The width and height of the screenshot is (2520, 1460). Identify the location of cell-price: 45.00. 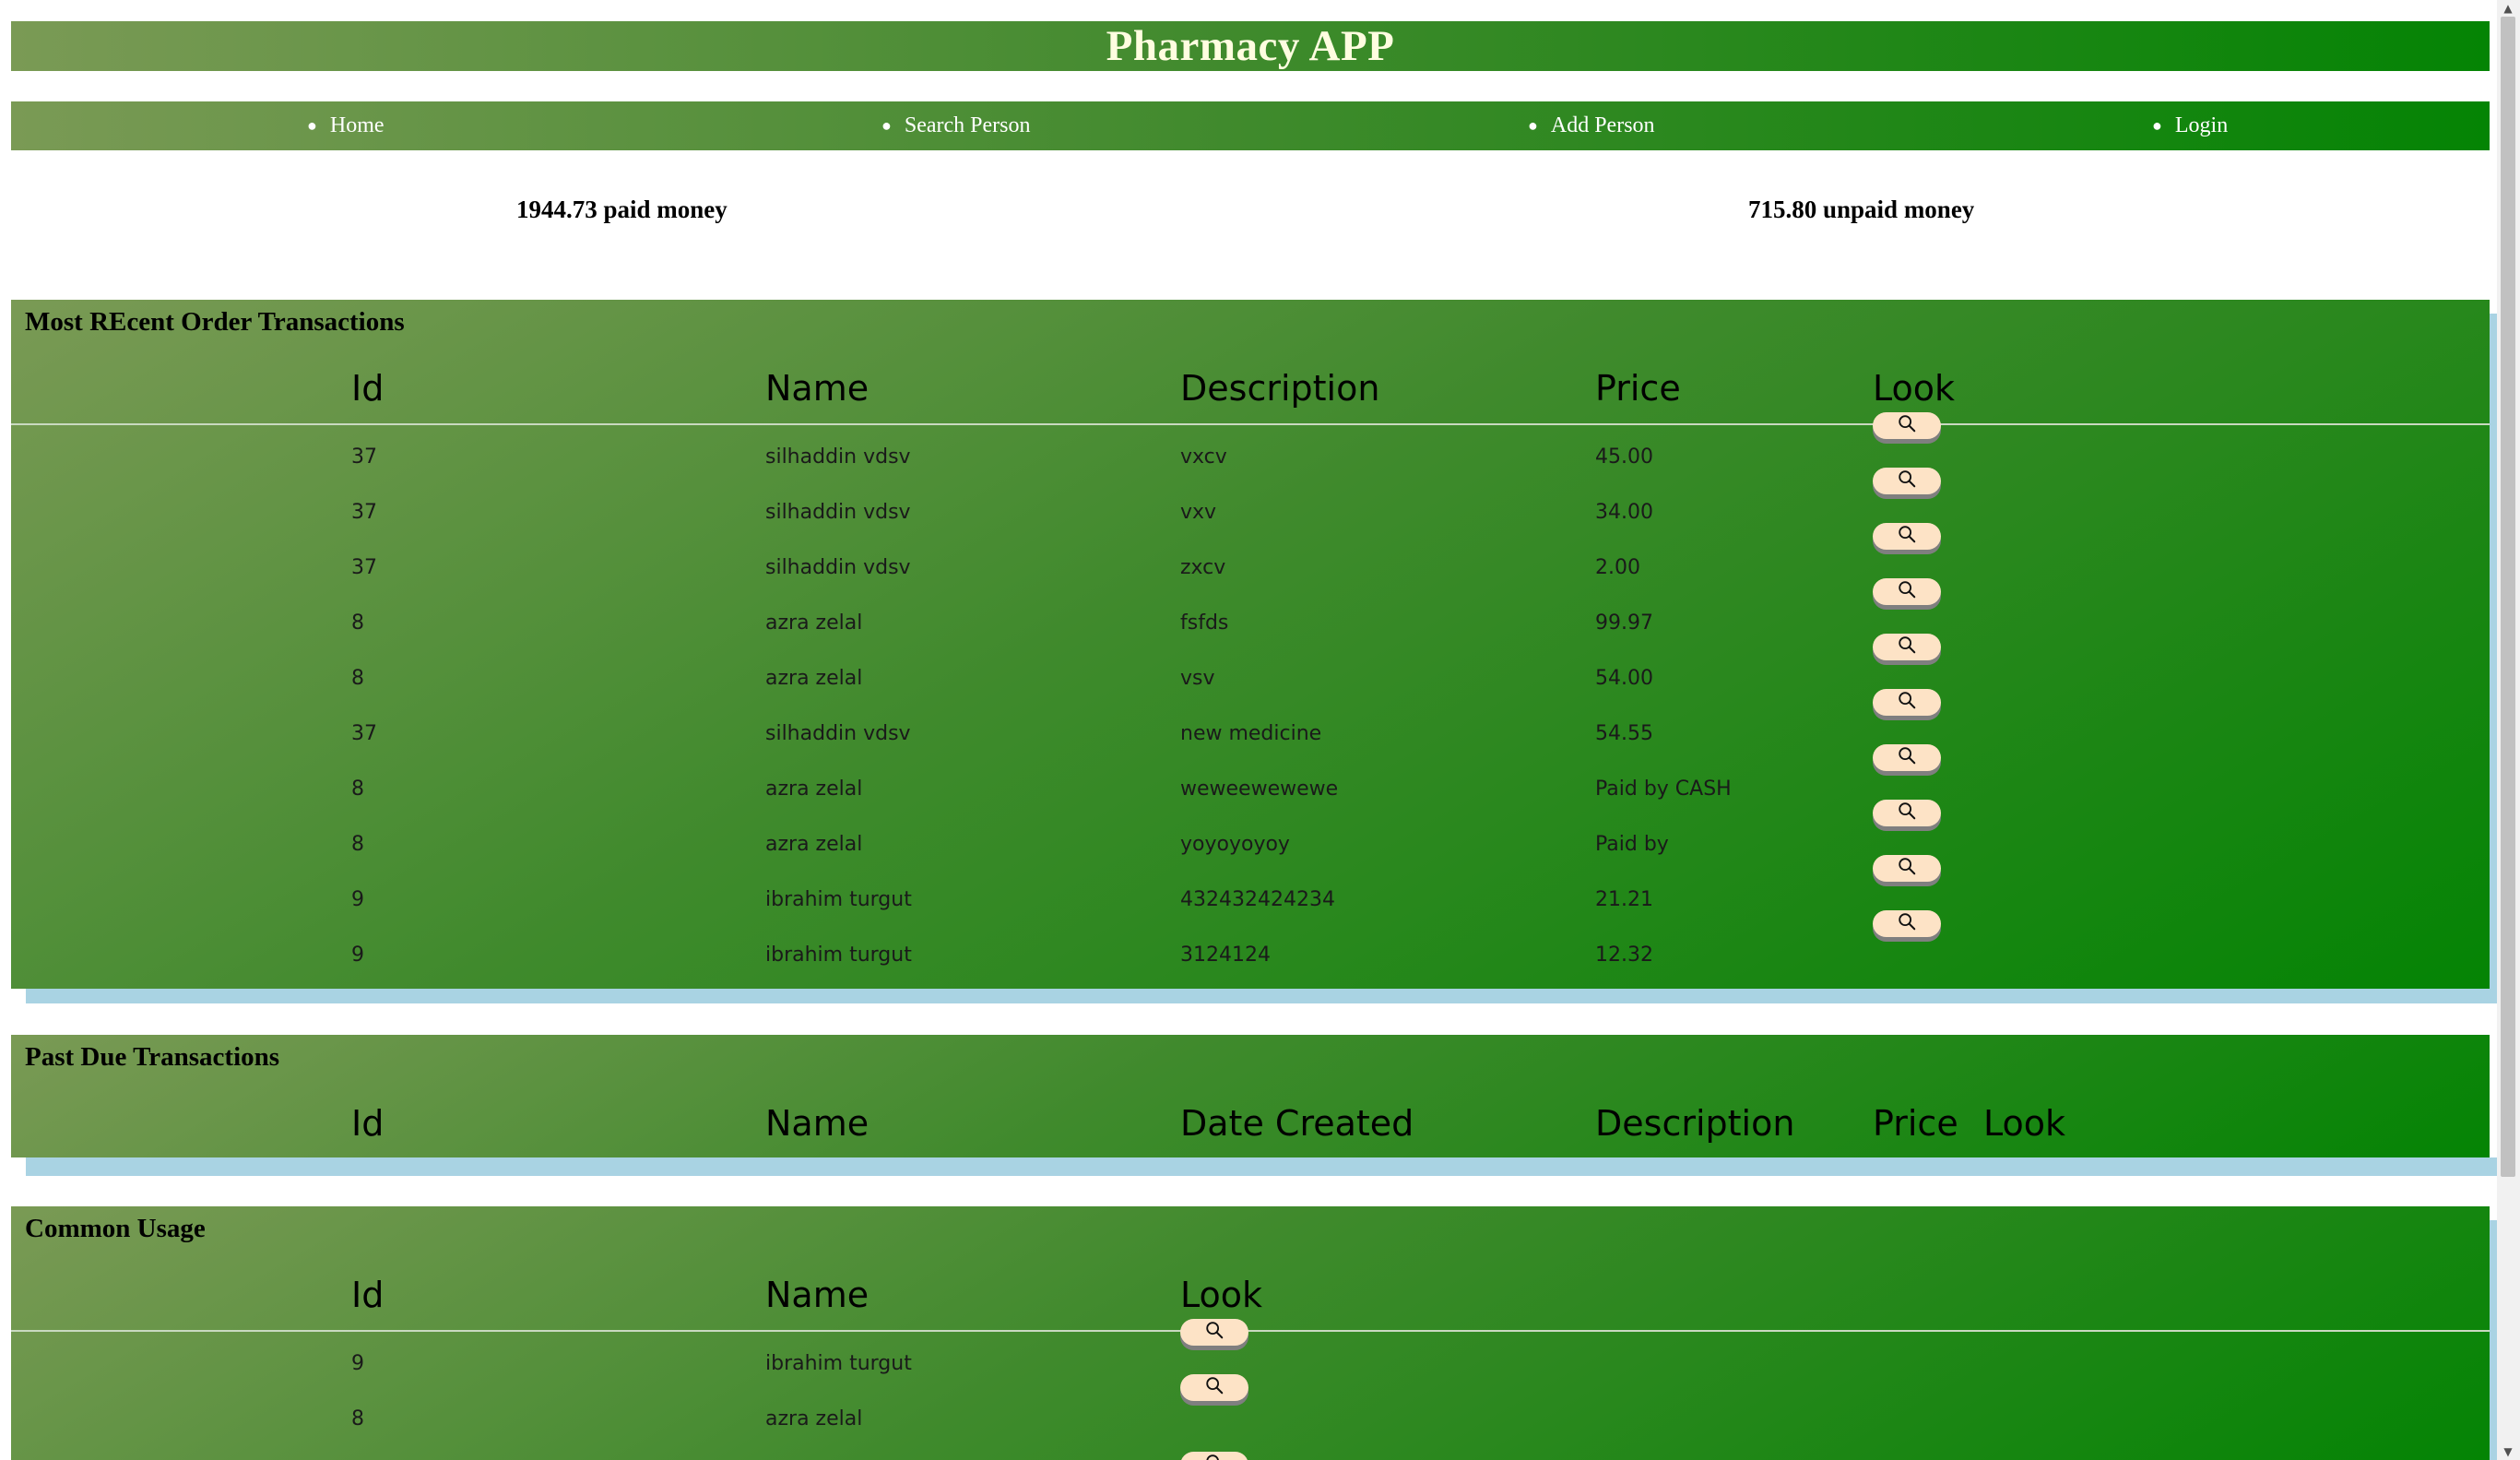
(1624, 457).